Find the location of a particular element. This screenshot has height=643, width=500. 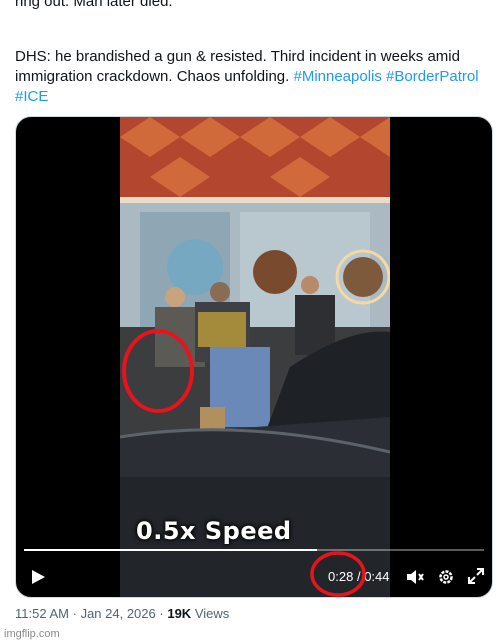

tweet-date: Jan 24, 2026 is located at coordinates (118, 613).